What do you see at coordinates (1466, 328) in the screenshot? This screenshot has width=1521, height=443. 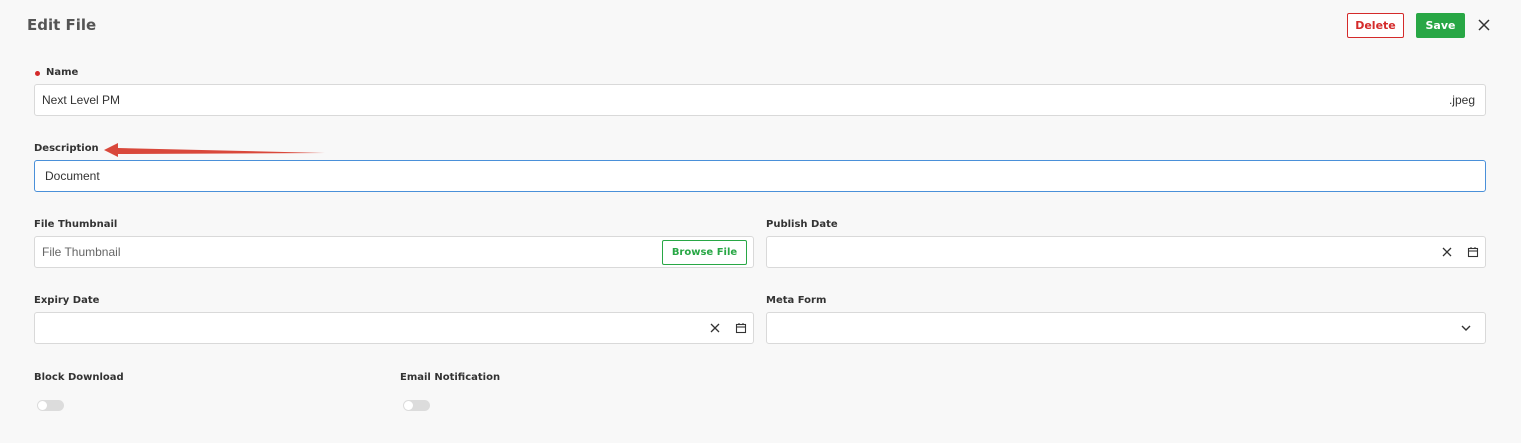 I see `chevron-down-icon` at bounding box center [1466, 328].